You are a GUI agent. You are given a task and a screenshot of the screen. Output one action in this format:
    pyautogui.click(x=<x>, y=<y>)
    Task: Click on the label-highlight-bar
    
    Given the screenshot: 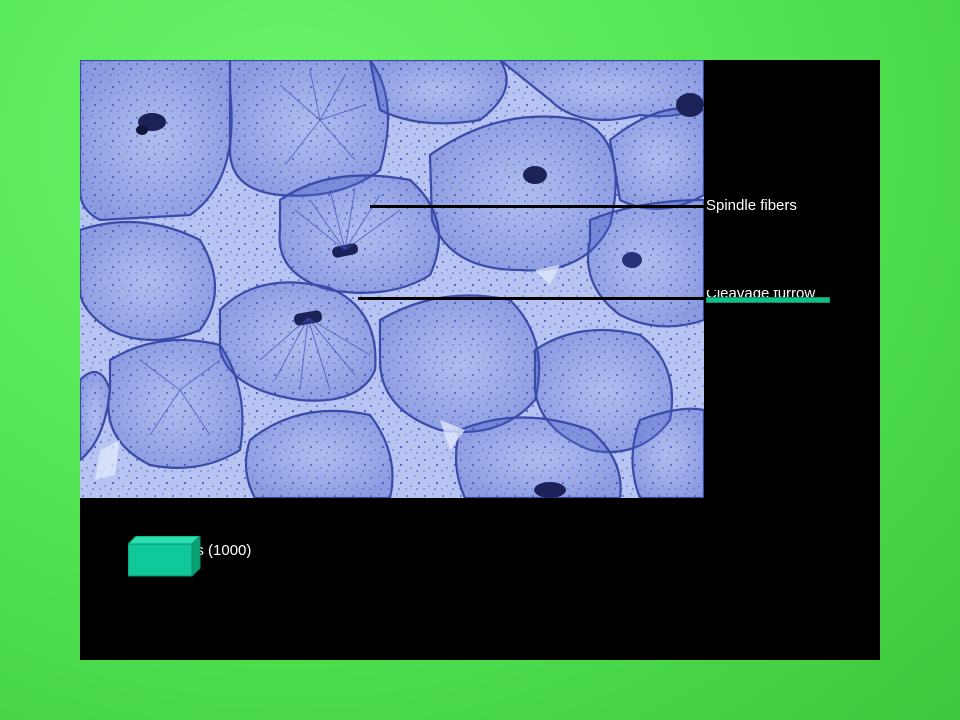 What is the action you would take?
    pyautogui.click(x=768, y=300)
    